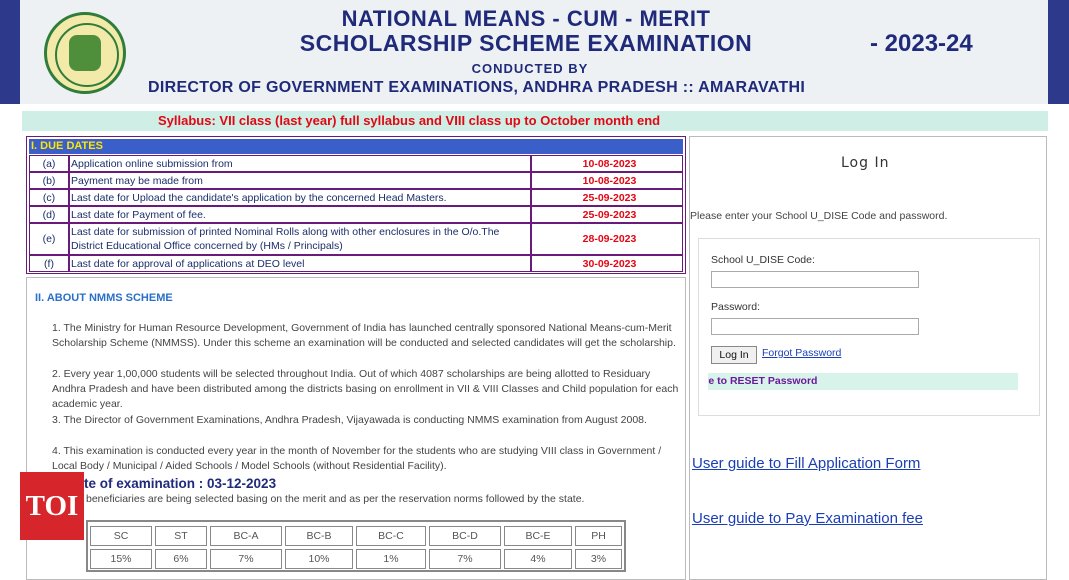  Describe the element at coordinates (598, 536) in the screenshot. I see `reservation-header: PH` at that location.